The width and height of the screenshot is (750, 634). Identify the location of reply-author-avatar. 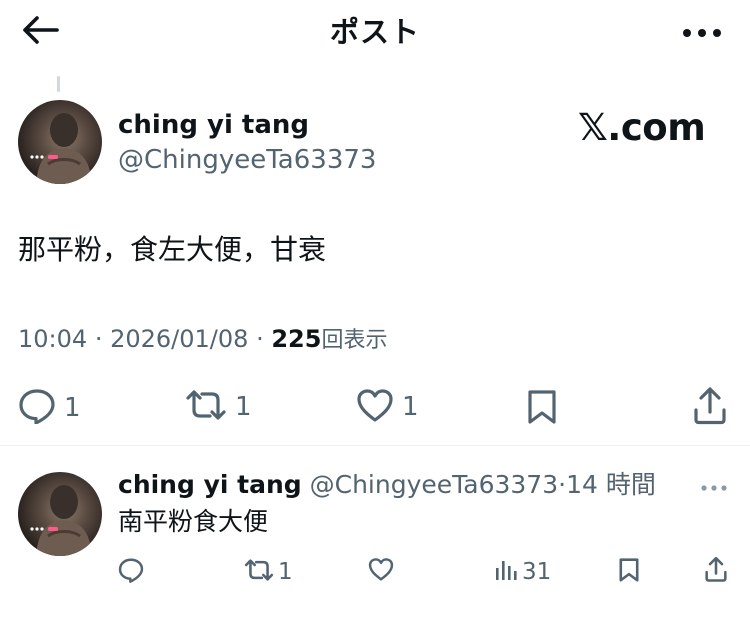
(60, 514).